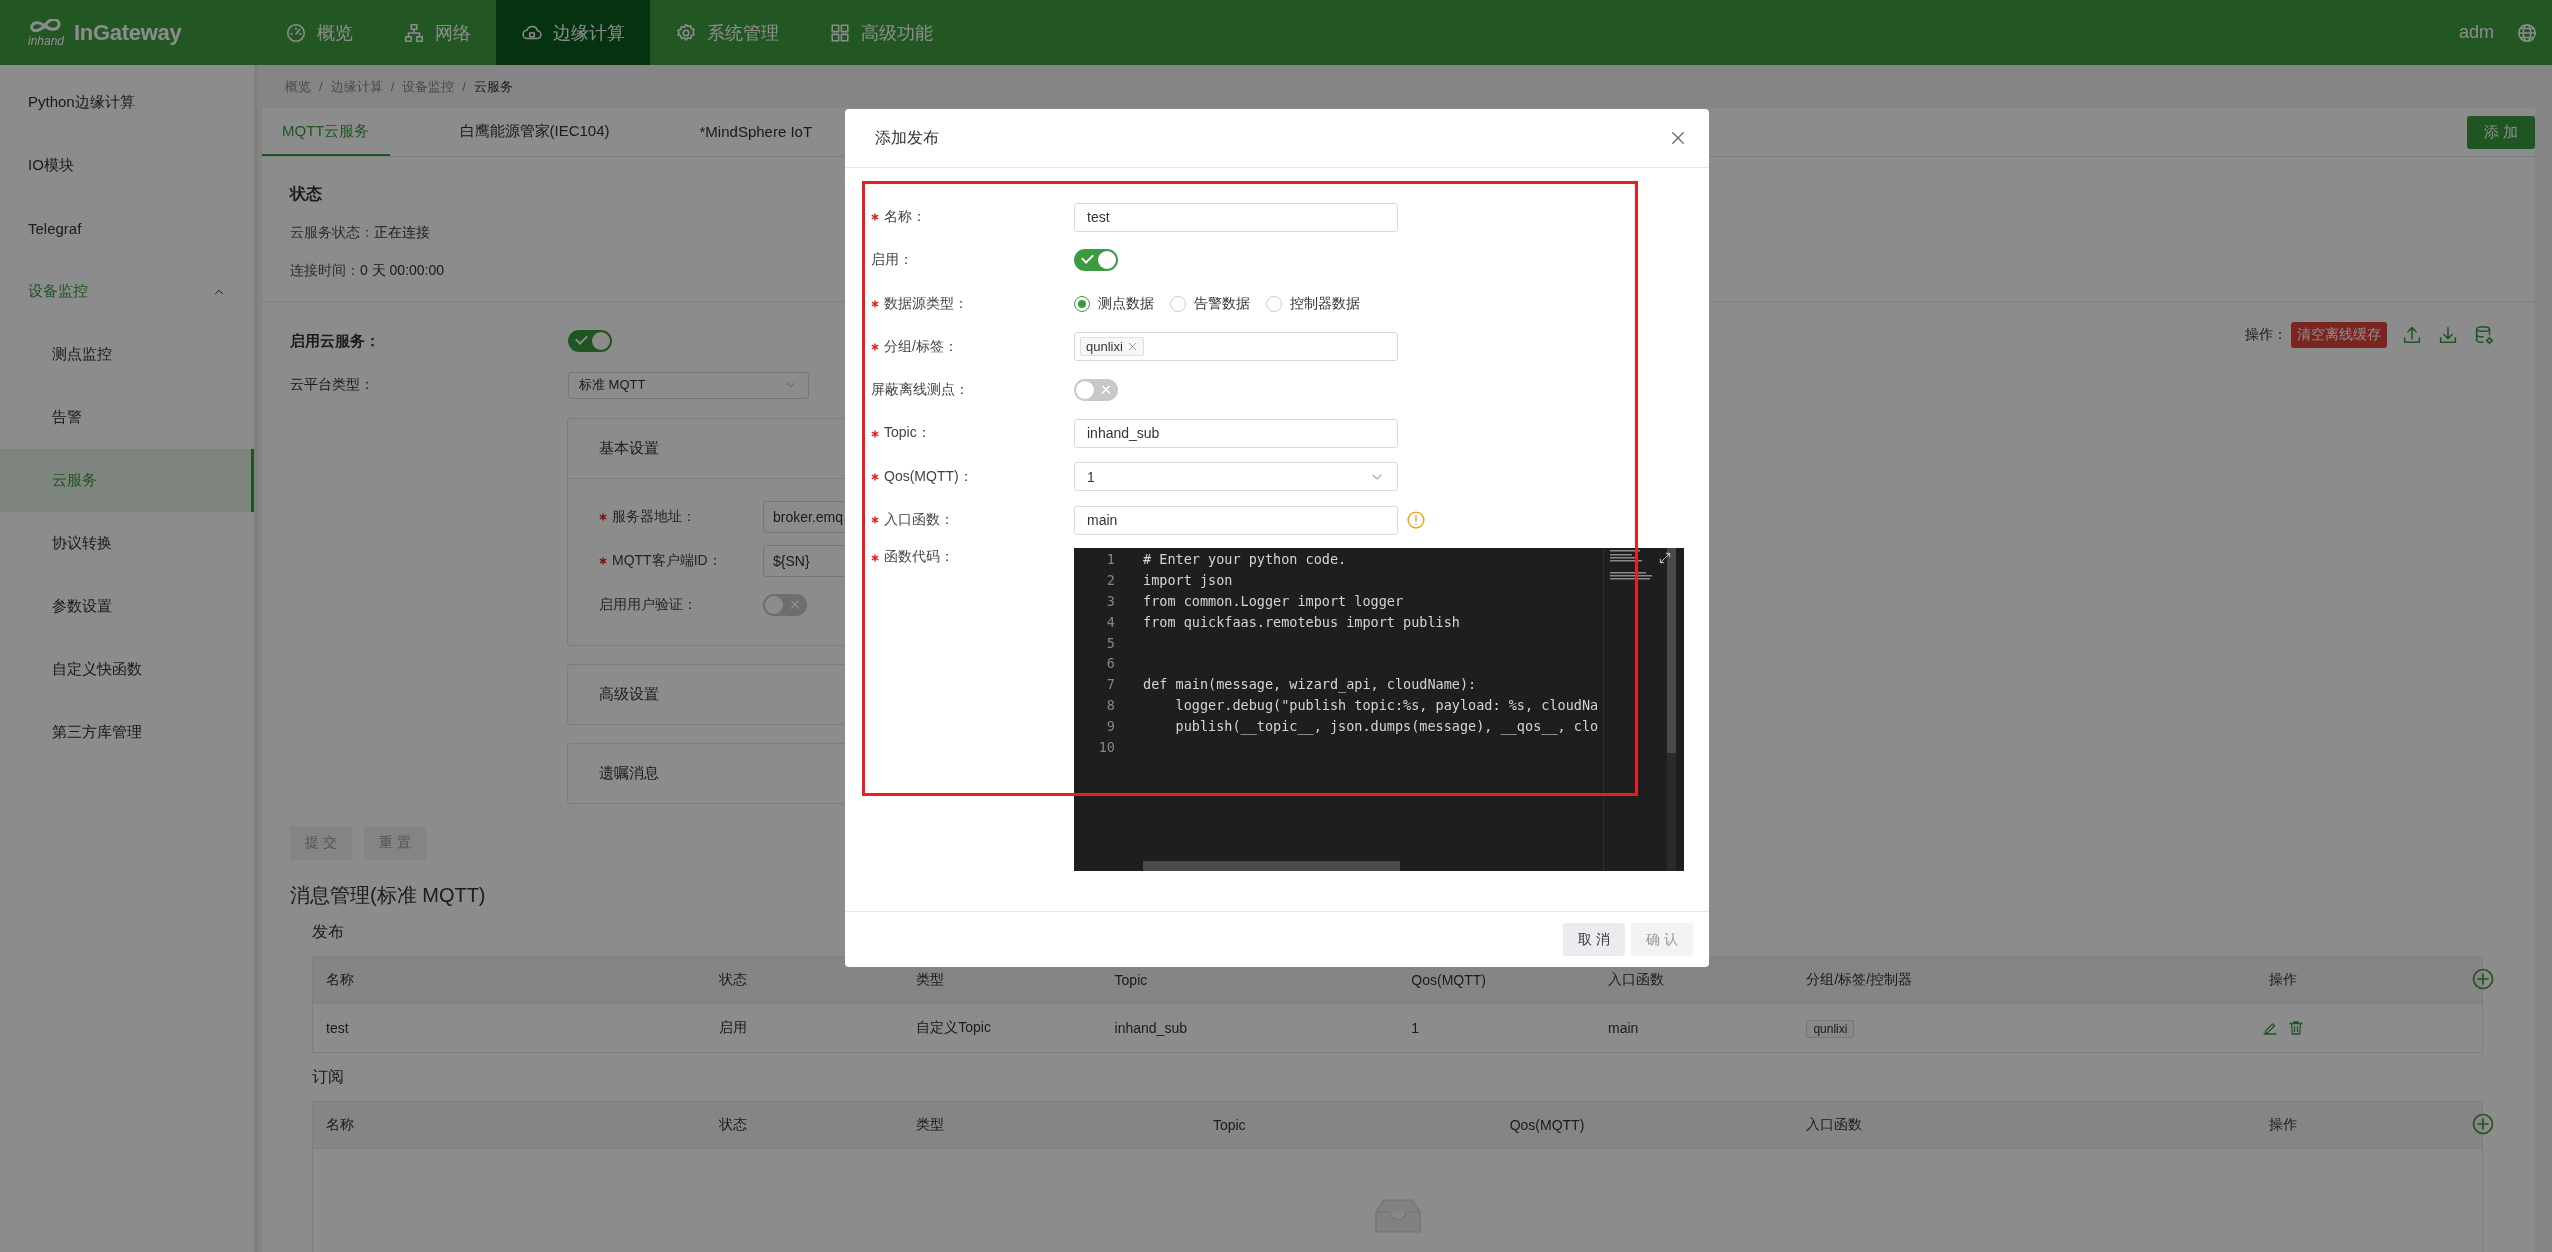  Describe the element at coordinates (2266, 335) in the screenshot. I see `field-label: 操作：` at that location.